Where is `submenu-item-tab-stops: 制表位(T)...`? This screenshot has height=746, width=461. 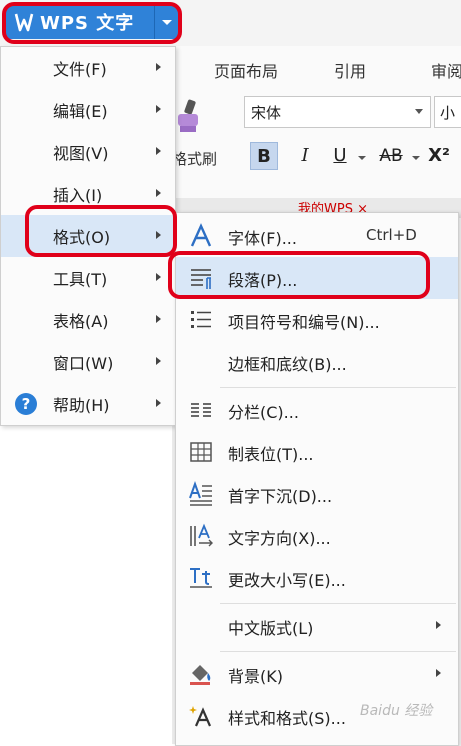
submenu-item-tab-stops: 制表位(T)... is located at coordinates (317, 452).